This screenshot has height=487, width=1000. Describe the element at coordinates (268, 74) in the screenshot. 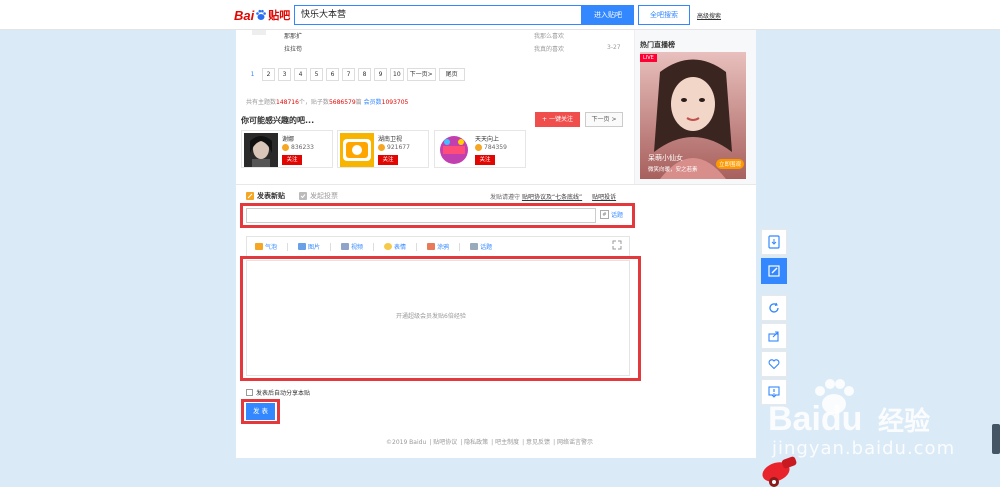

I see `page-number: 2` at that location.